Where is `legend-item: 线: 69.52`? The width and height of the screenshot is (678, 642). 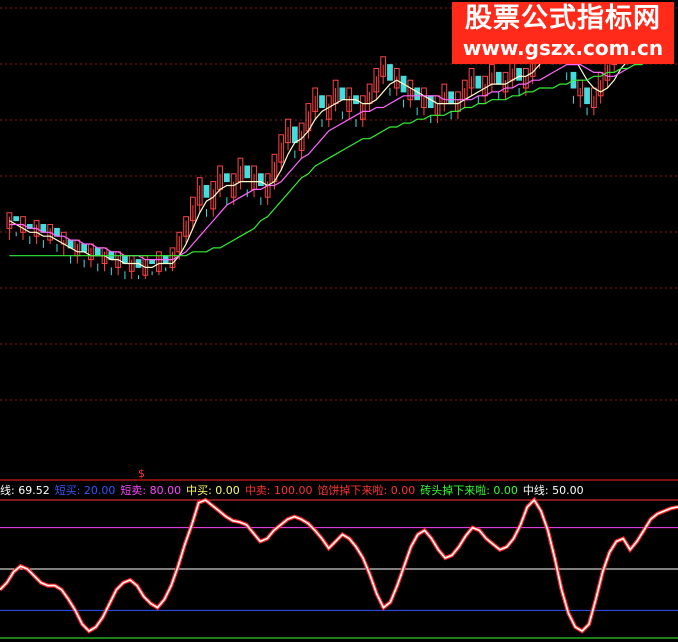
legend-item: 线: 69.52 is located at coordinates (25, 490).